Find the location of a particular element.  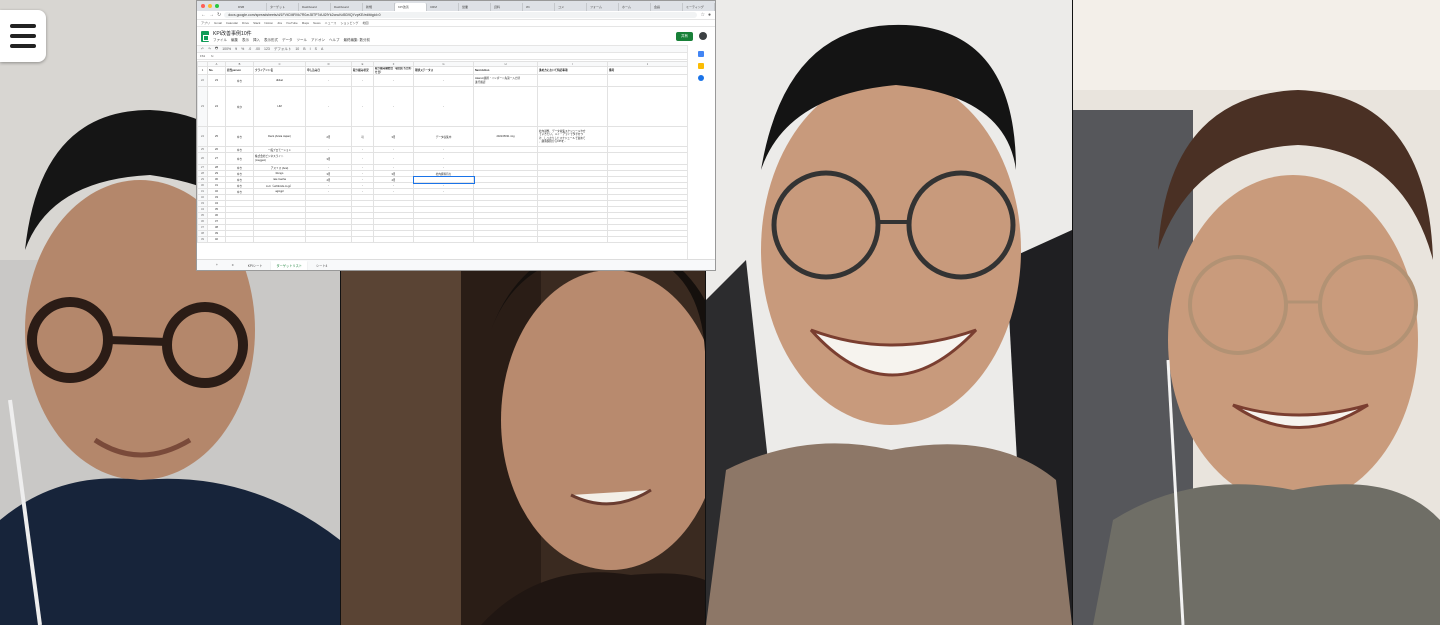

hamburger-icon is located at coordinates (23, 36).